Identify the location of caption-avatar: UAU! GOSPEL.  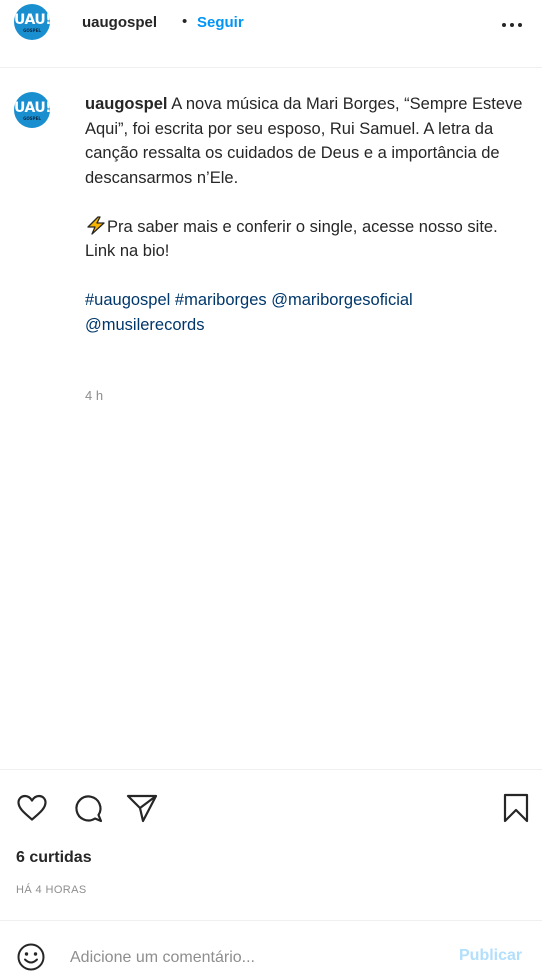
(32, 110).